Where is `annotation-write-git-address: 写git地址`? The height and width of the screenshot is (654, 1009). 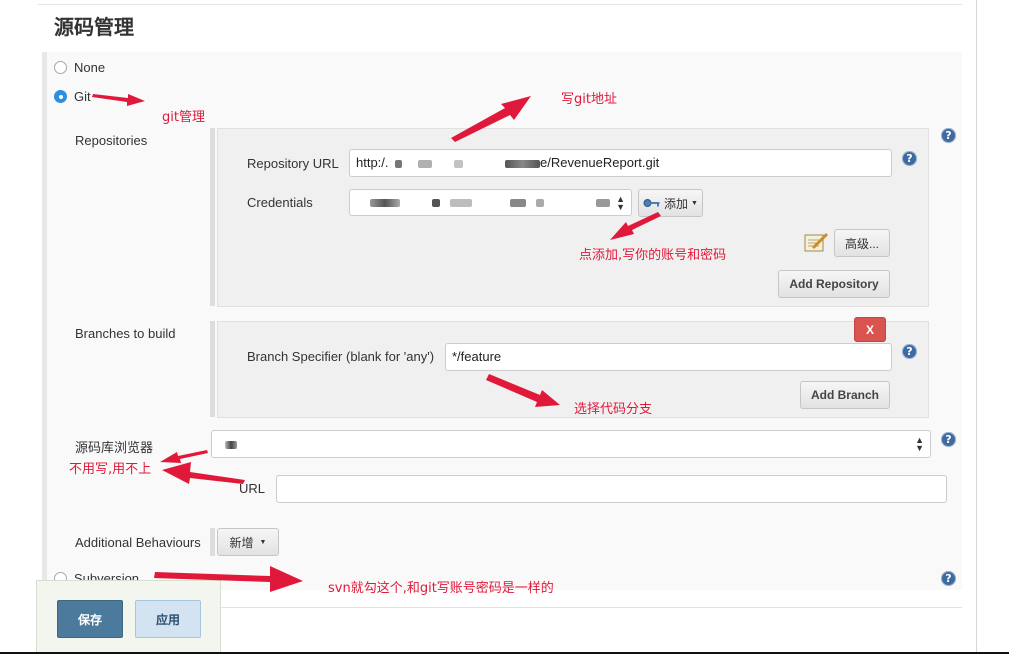 annotation-write-git-address: 写git地址 is located at coordinates (589, 99).